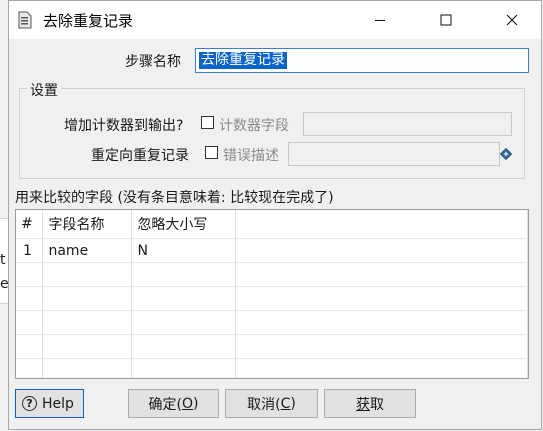 This screenshot has height=431, width=543. Describe the element at coordinates (29, 403) in the screenshot. I see `help-icon: ?` at that location.